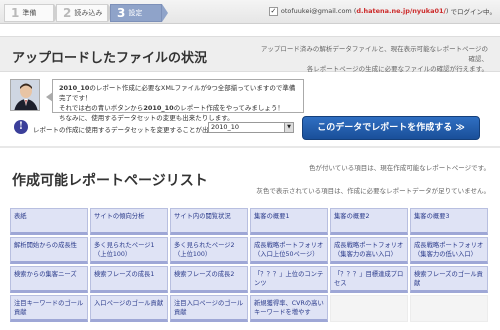 The width and height of the screenshot is (500, 330). Describe the element at coordinates (288, 127) in the screenshot. I see `chevron-down-icon: ▼` at that location.